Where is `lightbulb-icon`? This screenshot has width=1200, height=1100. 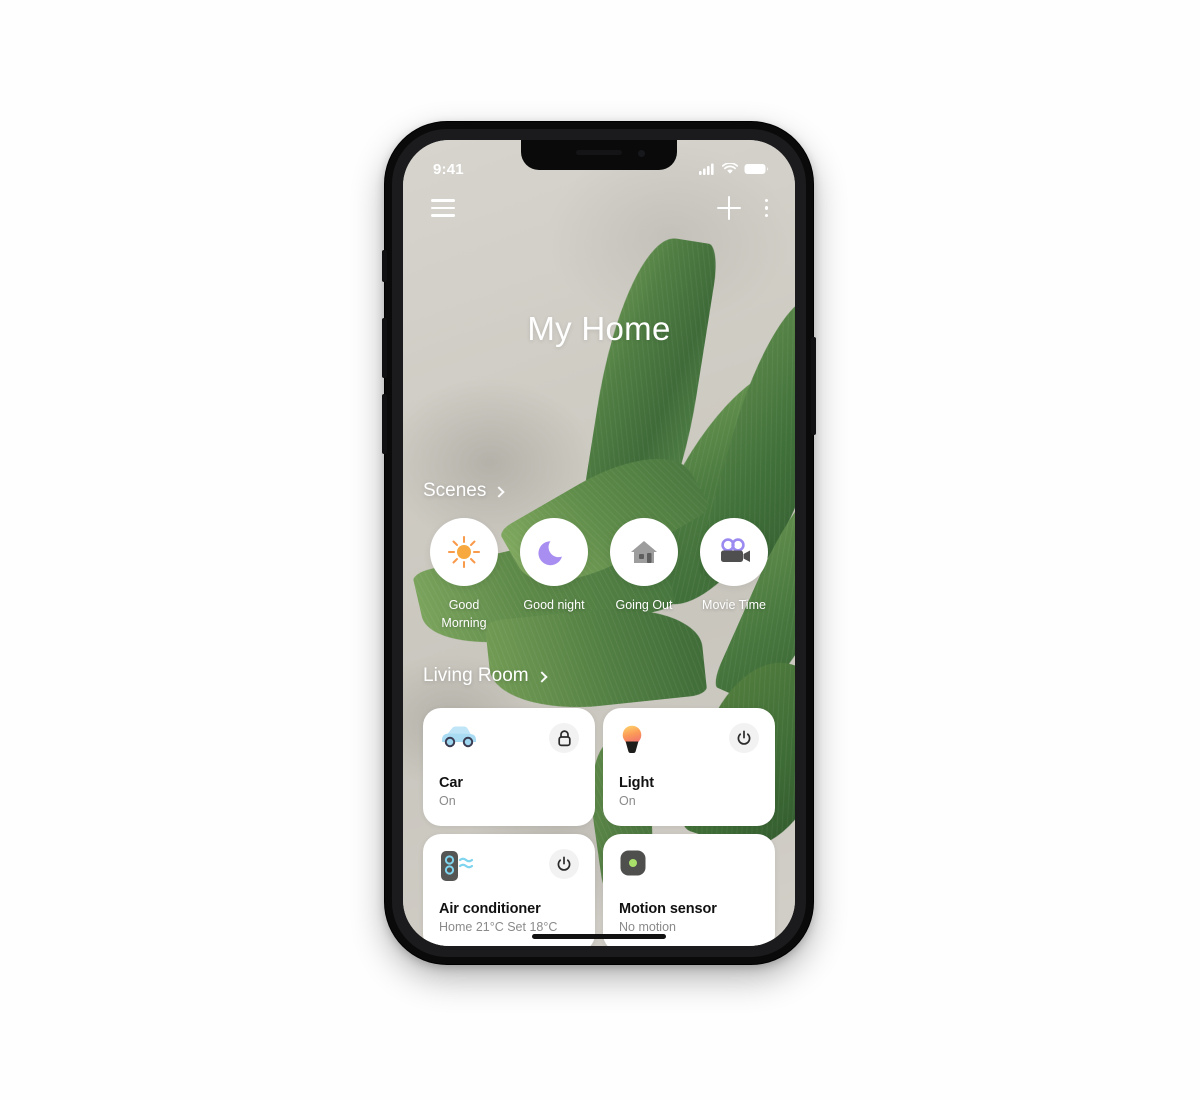
lightbulb-icon is located at coordinates (632, 739).